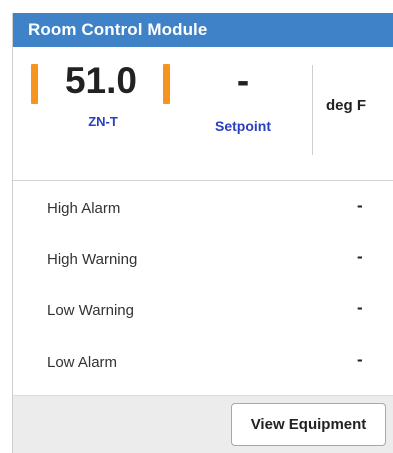 The image size is (393, 453). What do you see at coordinates (92, 259) in the screenshot?
I see `alarm-label: High Warning` at bounding box center [92, 259].